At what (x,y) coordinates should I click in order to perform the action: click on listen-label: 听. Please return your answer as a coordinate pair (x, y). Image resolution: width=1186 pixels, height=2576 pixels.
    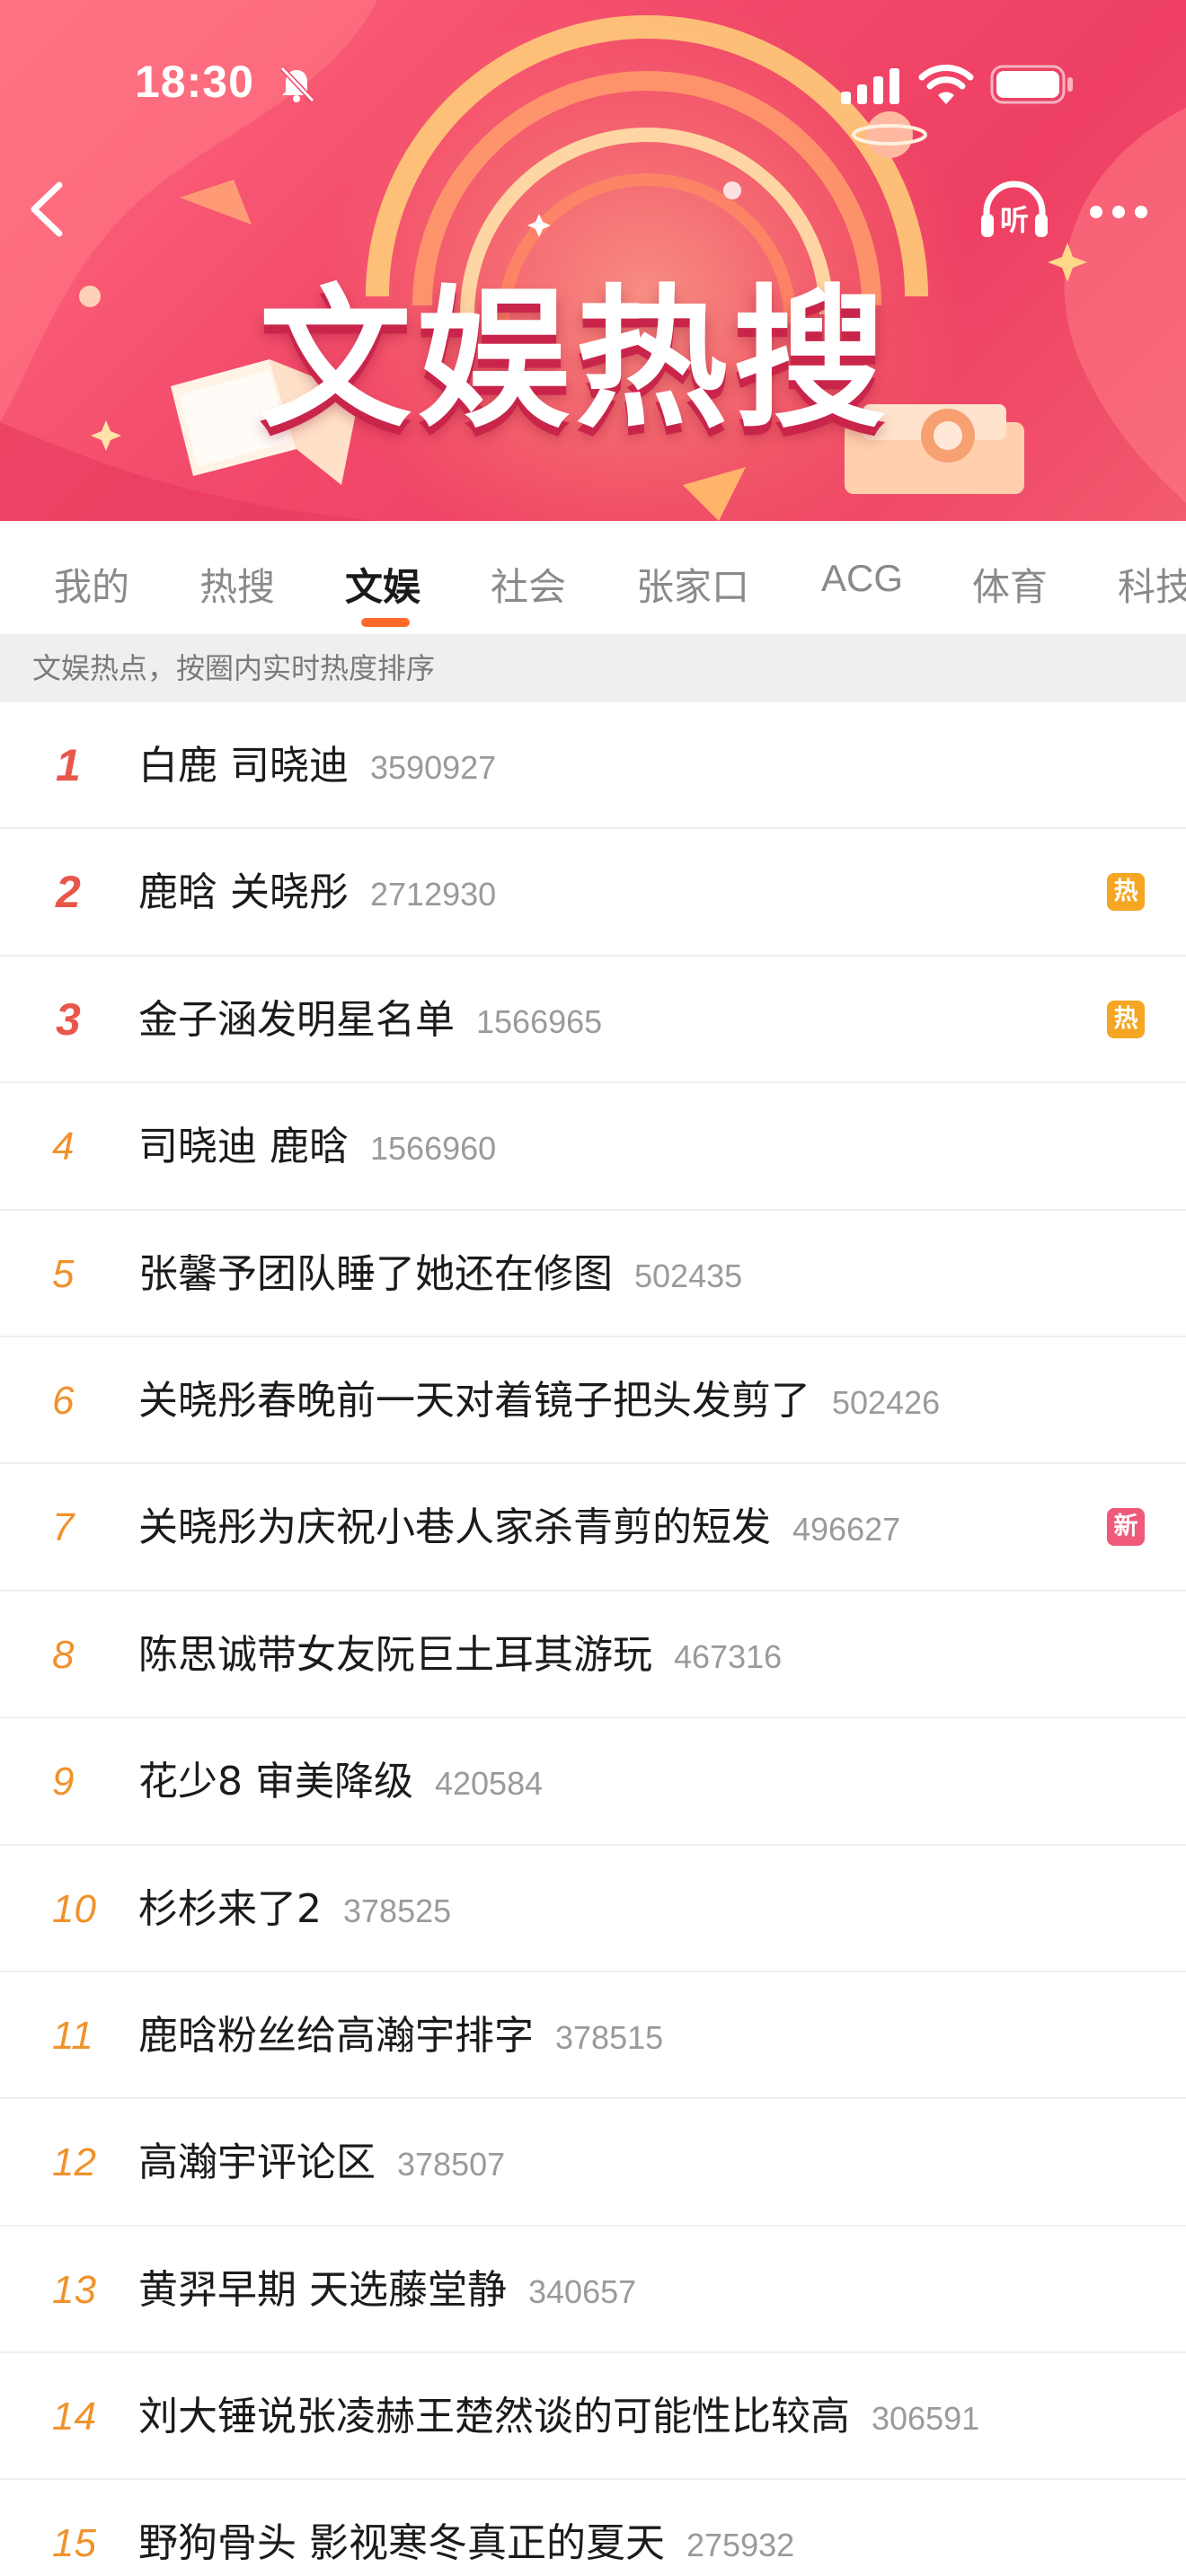
    Looking at the image, I should click on (1014, 220).